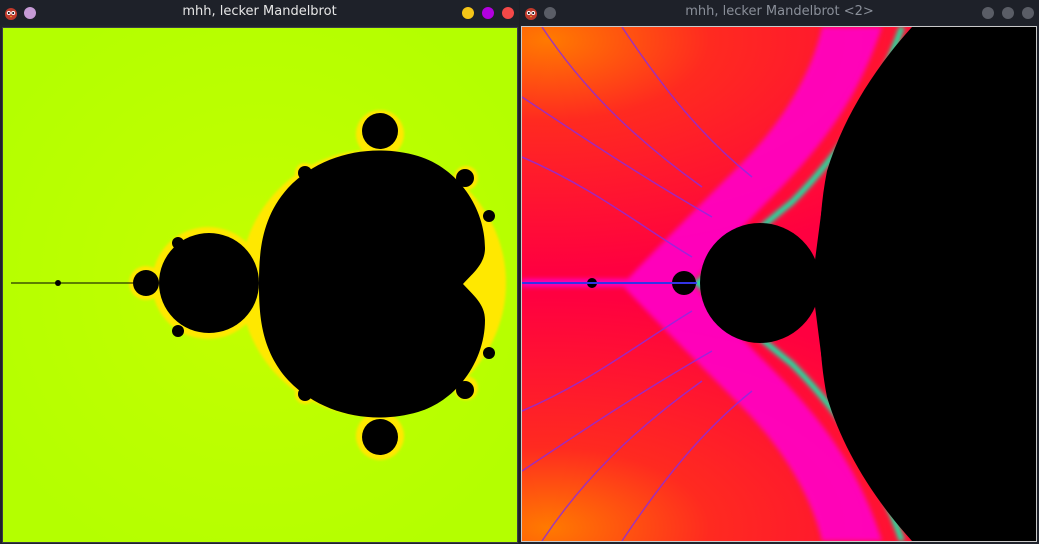  I want to click on window-title: mhh, lecker Mandelbrot, so click(259, 11).